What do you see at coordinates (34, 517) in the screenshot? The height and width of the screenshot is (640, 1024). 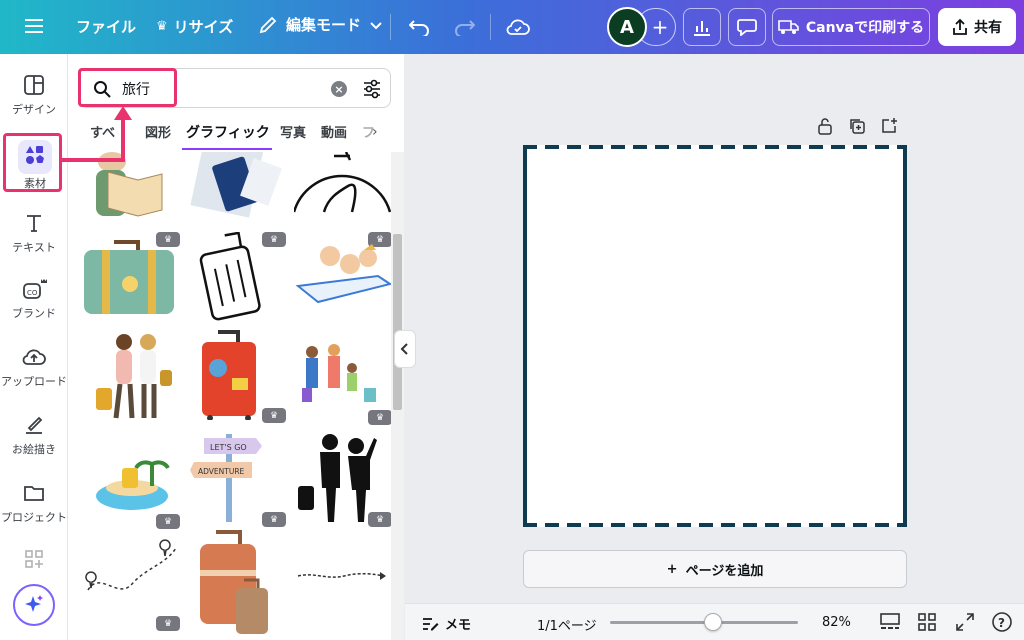 I see `rail-label: プロジェクト` at bounding box center [34, 517].